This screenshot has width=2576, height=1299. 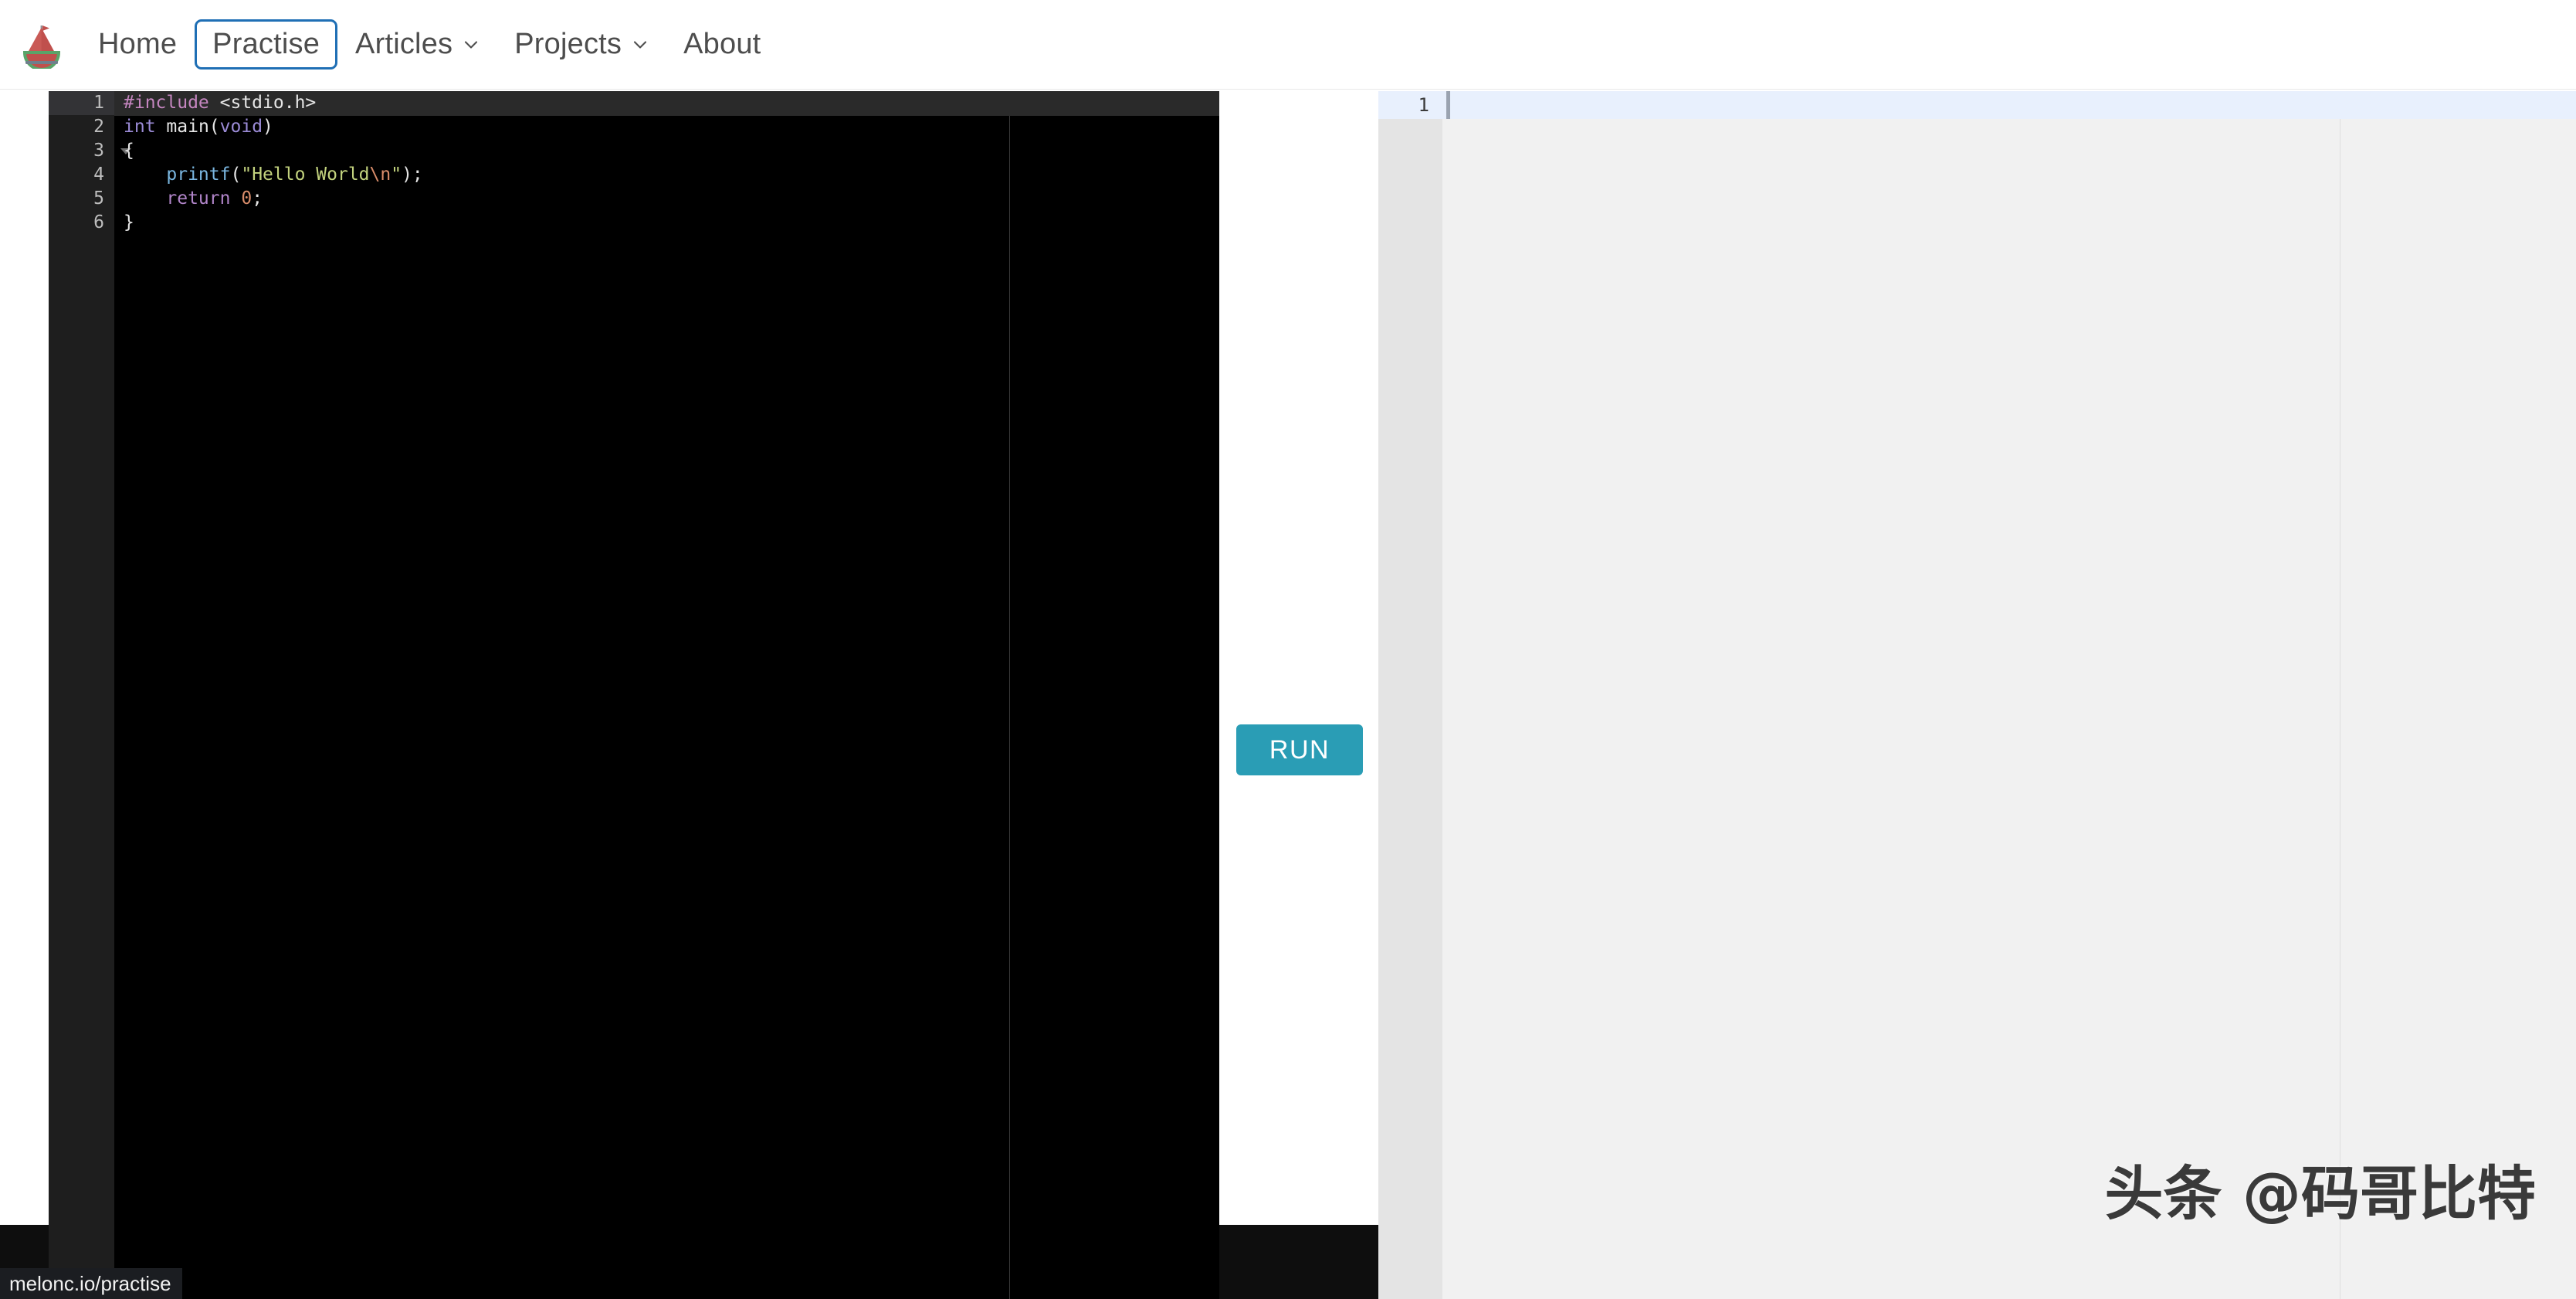 What do you see at coordinates (2320, 1194) in the screenshot?
I see `watermark-text: 头条 @码哥比特` at bounding box center [2320, 1194].